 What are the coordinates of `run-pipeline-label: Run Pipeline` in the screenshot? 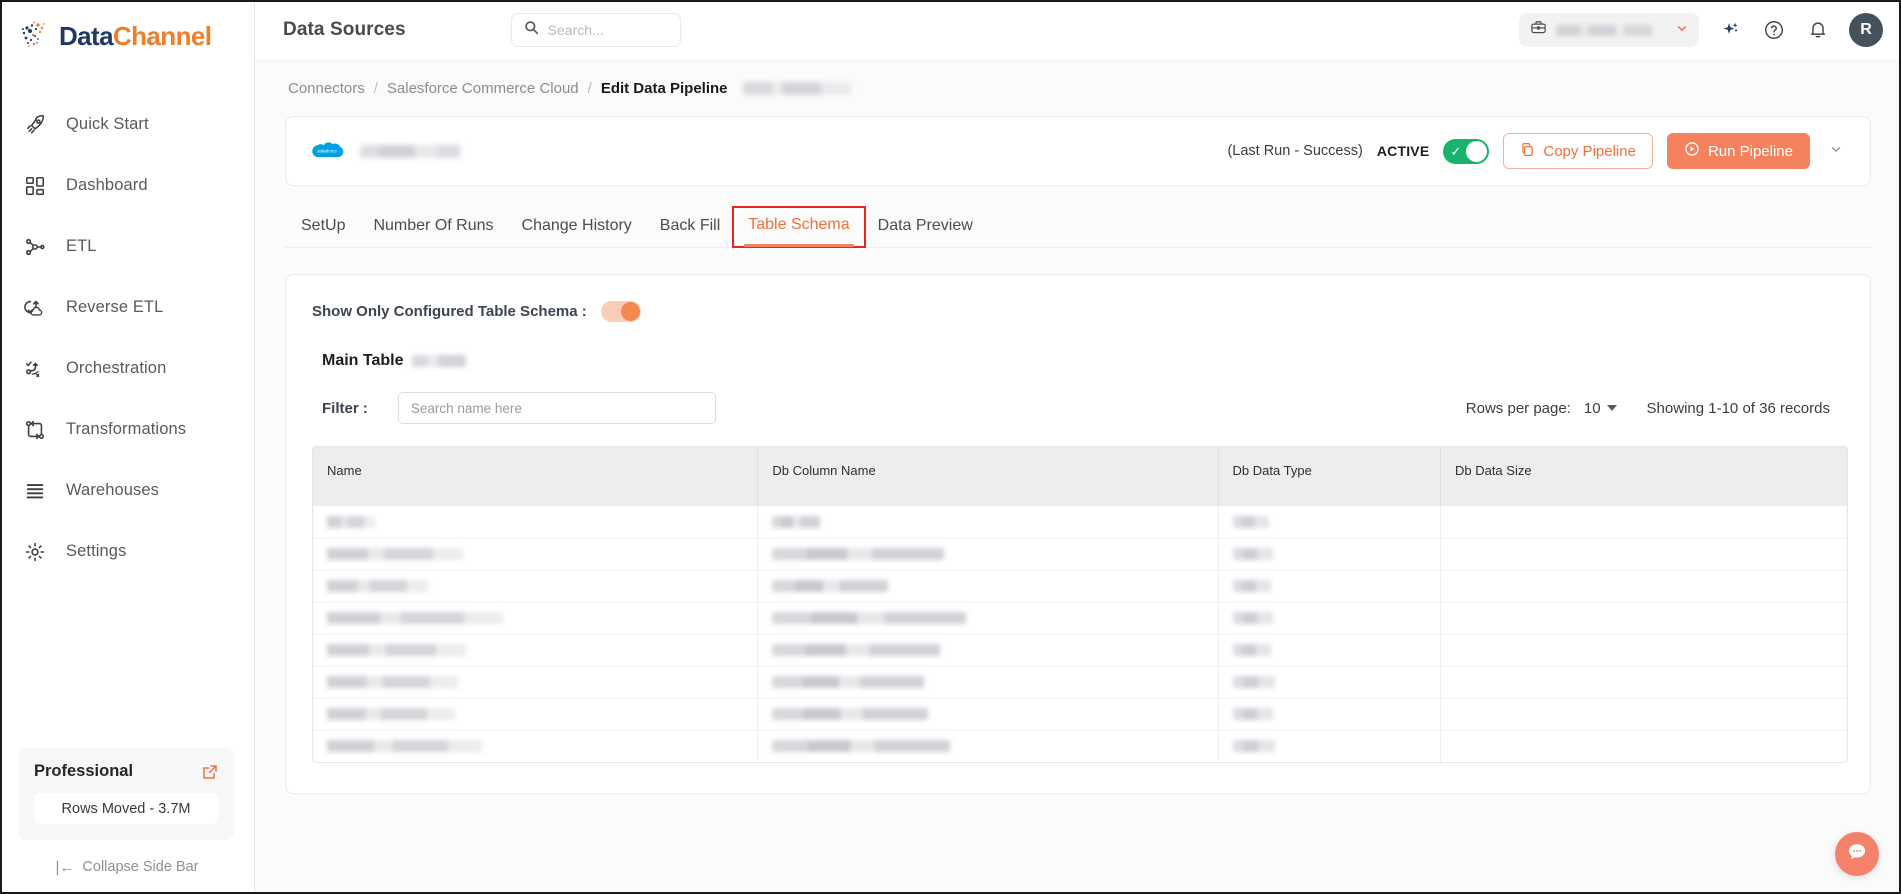 It's located at (1750, 151).